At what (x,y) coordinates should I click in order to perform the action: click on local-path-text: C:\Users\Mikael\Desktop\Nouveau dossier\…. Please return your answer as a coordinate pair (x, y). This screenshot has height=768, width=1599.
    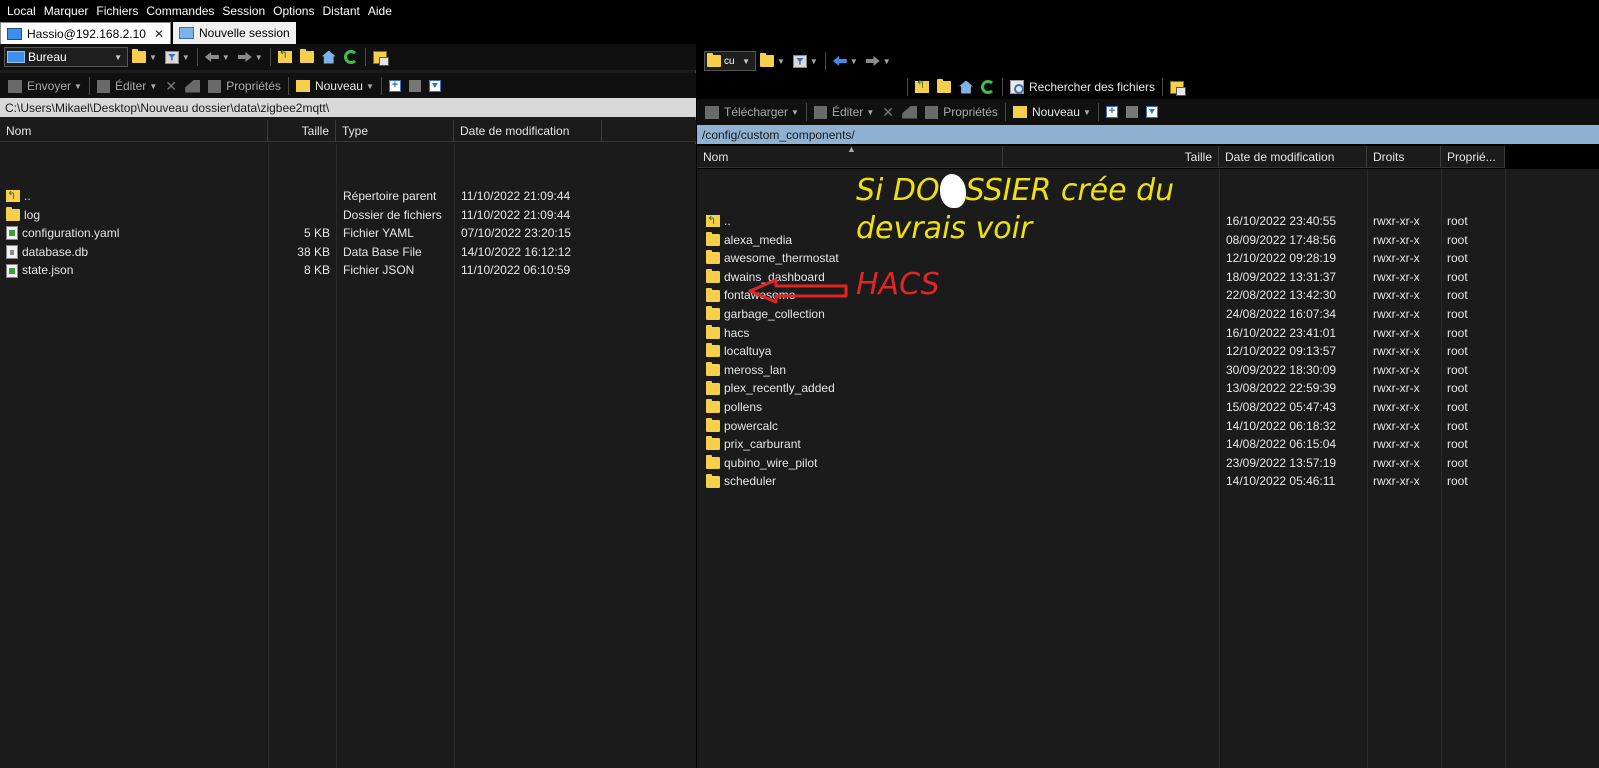
    Looking at the image, I should click on (167, 107).